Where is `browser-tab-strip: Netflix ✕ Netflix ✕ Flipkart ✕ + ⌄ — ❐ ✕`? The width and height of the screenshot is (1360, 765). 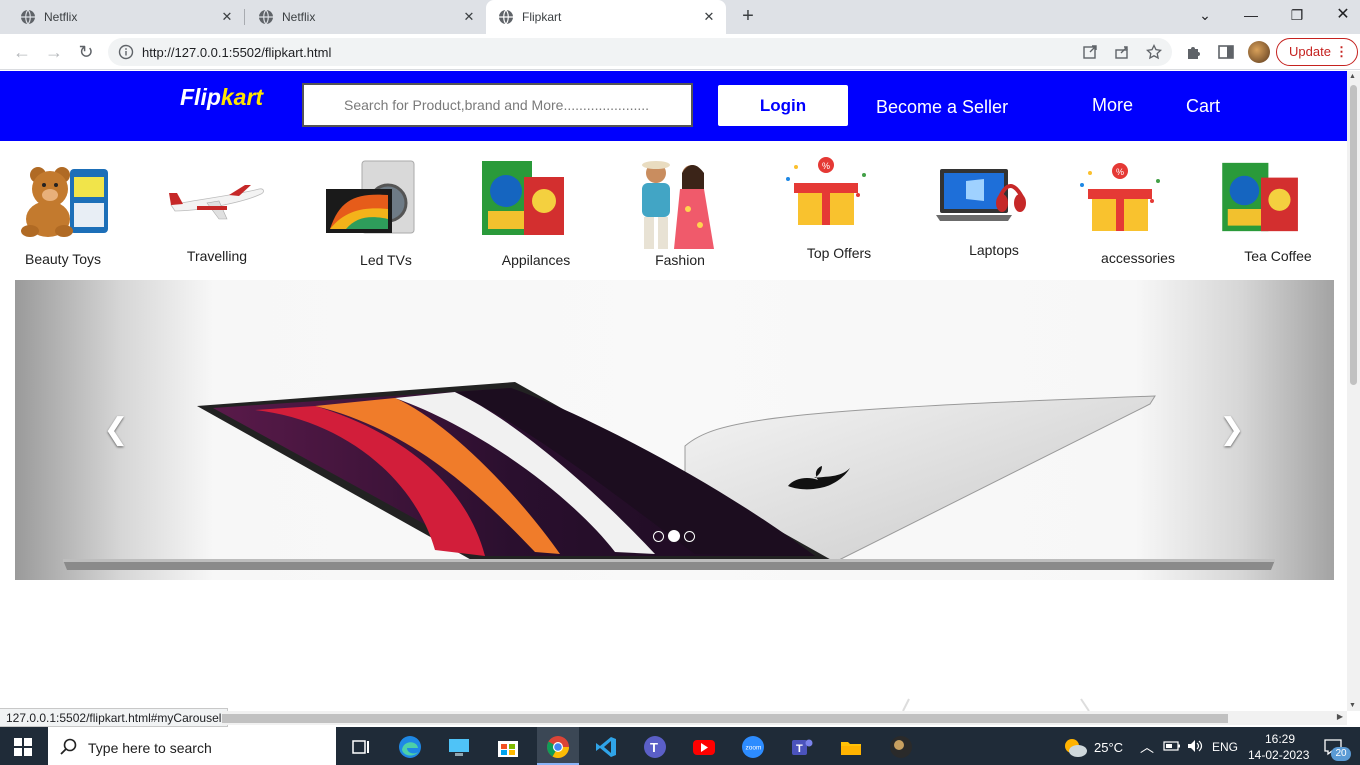
browser-tab-strip: Netflix ✕ Netflix ✕ Flipkart ✕ + ⌄ — ❐ ✕ is located at coordinates (680, 17).